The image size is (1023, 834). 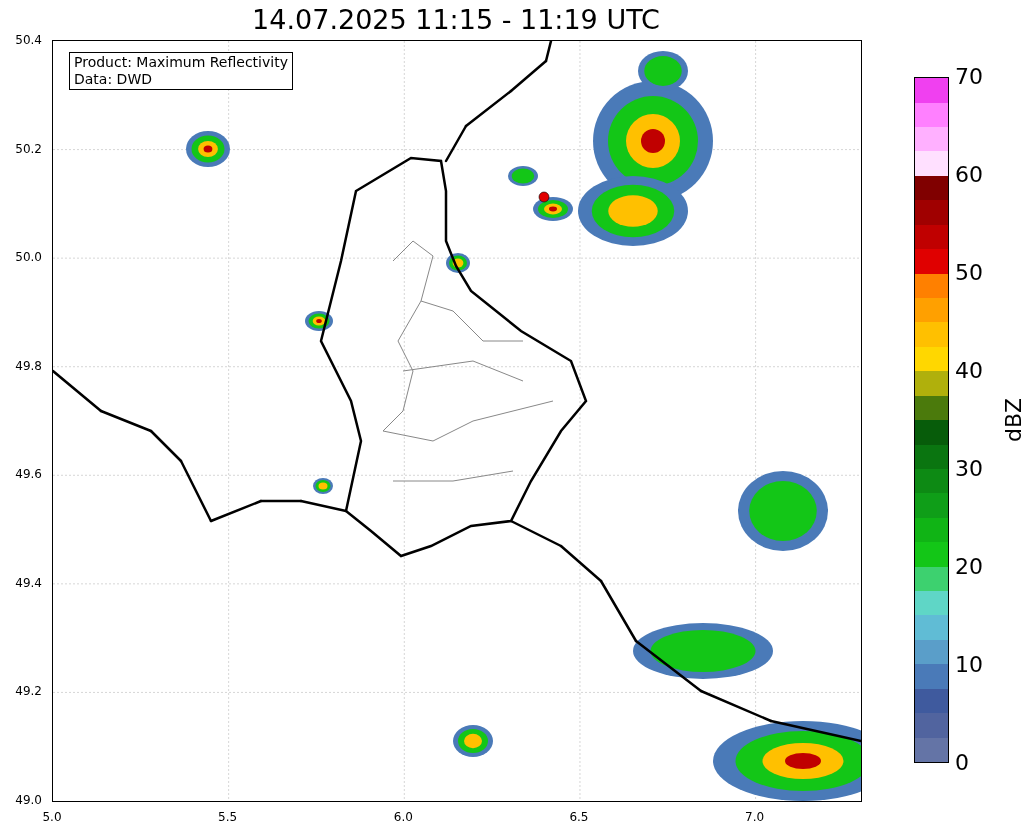 What do you see at coordinates (969, 469) in the screenshot?
I see `scale-tick-label: 30` at bounding box center [969, 469].